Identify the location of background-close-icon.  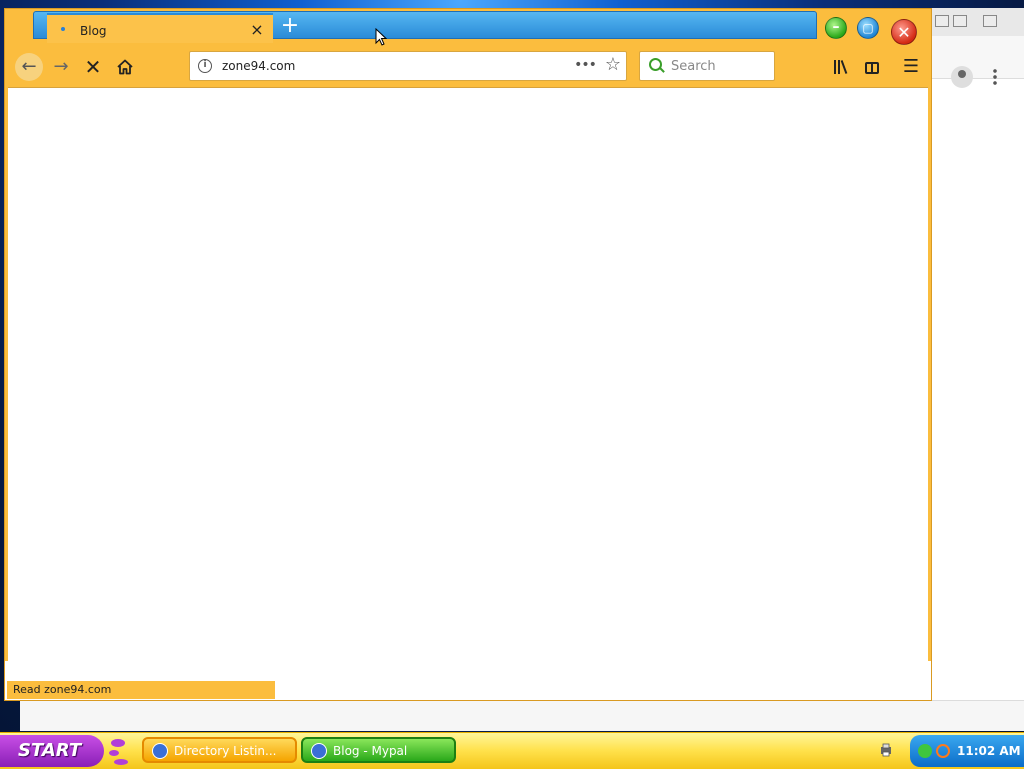
(990, 21).